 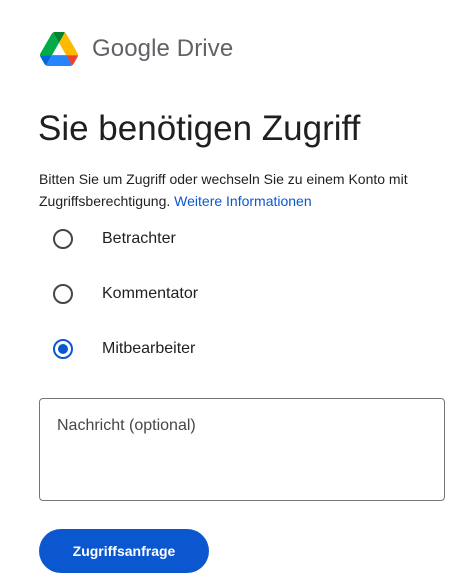 What do you see at coordinates (63, 349) in the screenshot?
I see `radio-button-editor` at bounding box center [63, 349].